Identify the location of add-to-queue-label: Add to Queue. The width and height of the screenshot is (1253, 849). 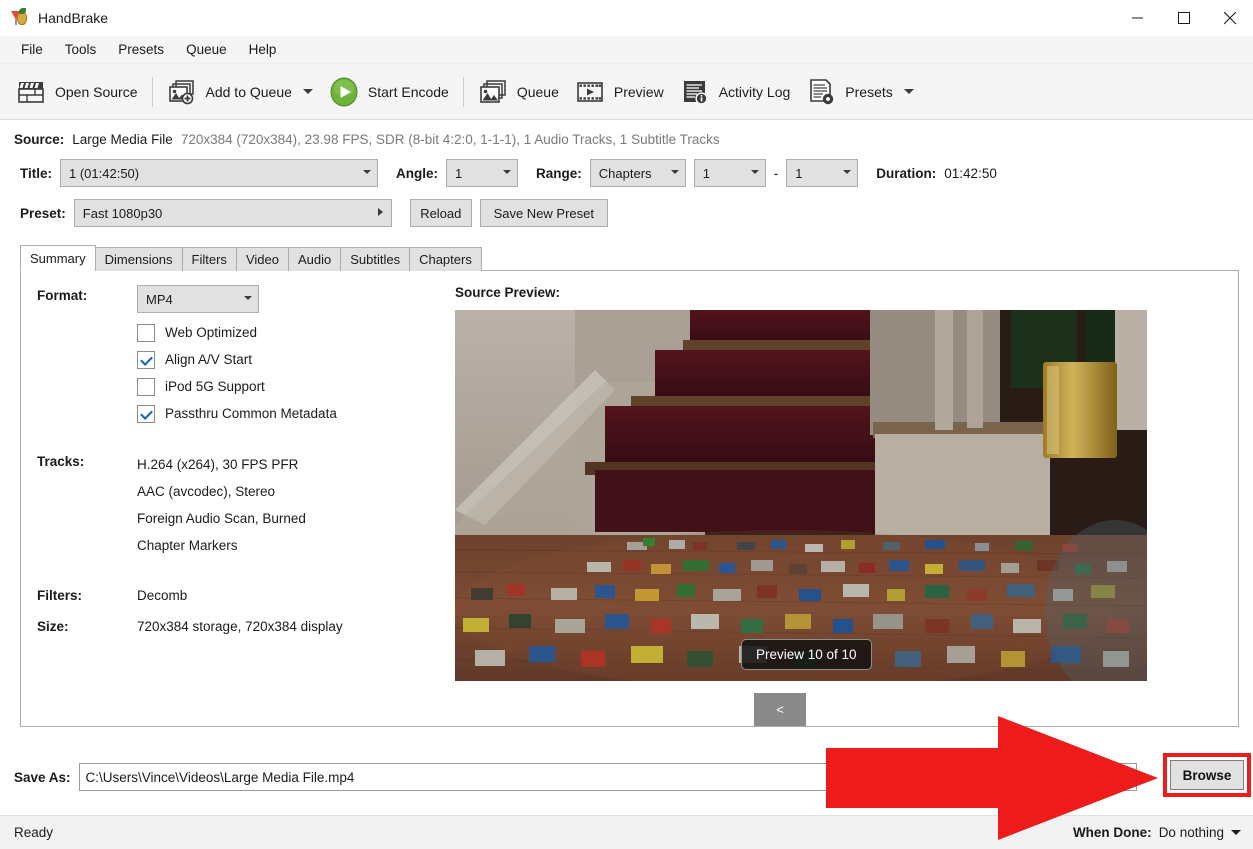
(248, 91).